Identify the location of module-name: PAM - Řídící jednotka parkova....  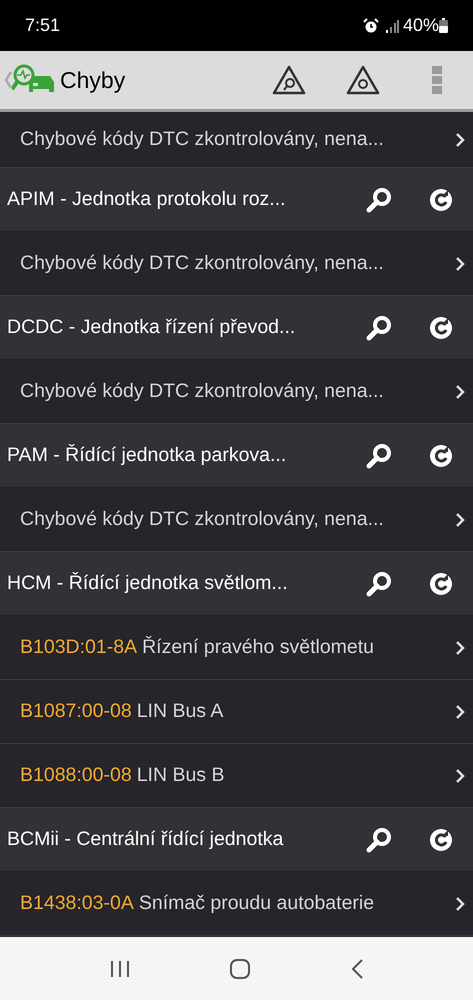
(147, 455).